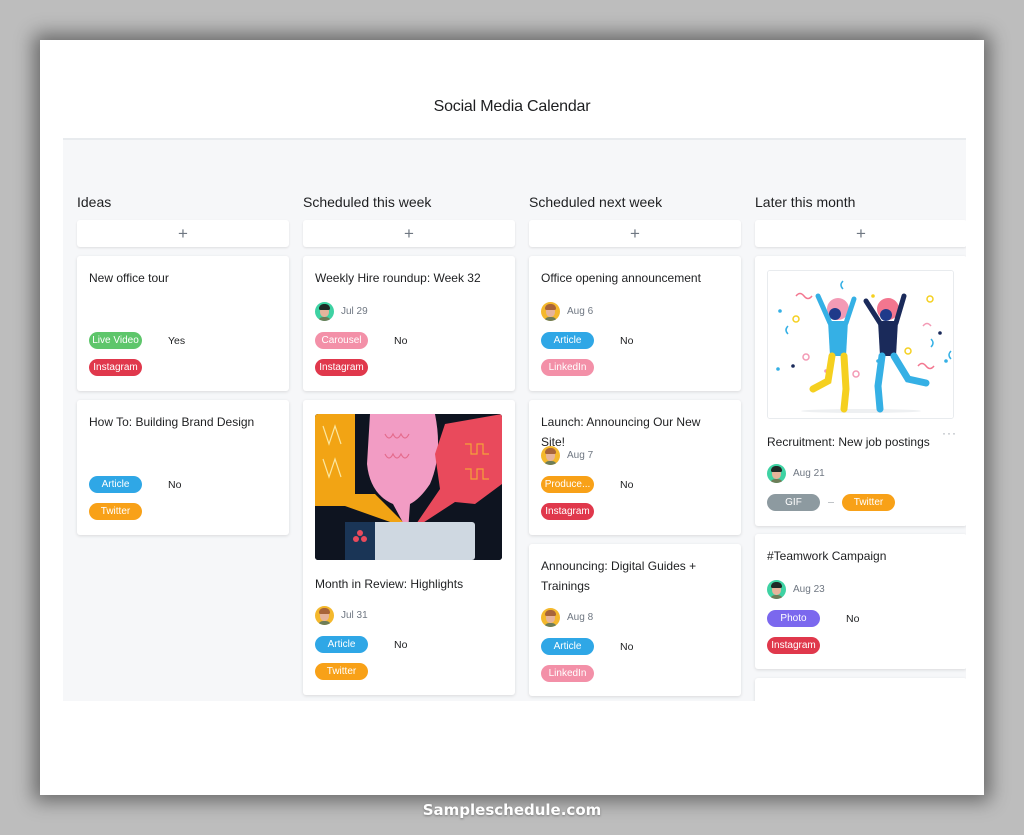 Image resolution: width=1024 pixels, height=835 pixels. What do you see at coordinates (619, 576) in the screenshot?
I see `card-title: Announcing: Digital Guides + Trainings` at bounding box center [619, 576].